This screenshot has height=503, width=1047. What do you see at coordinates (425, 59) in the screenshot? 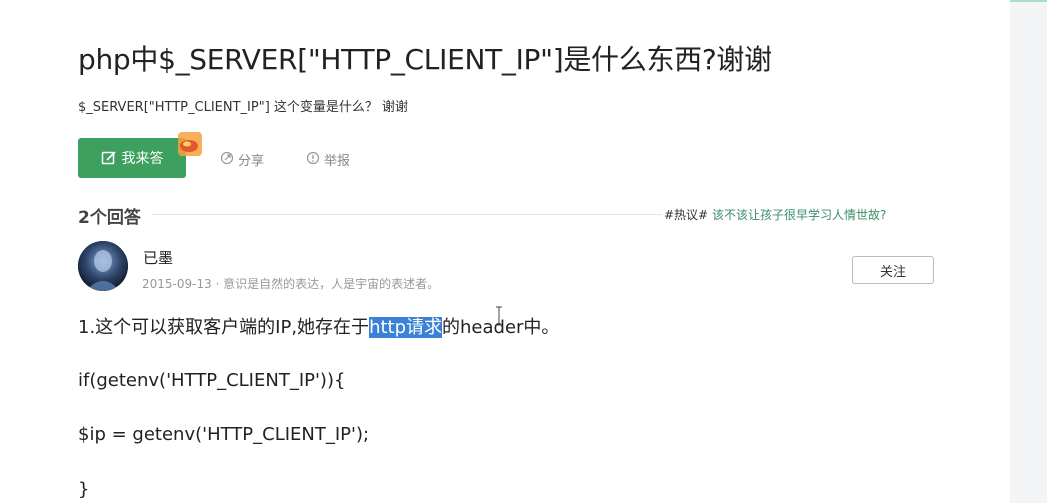
I see `question-title: php中$_SERVER["HTTP_CLIENT_IP"]是什么东西?谢谢` at bounding box center [425, 59].